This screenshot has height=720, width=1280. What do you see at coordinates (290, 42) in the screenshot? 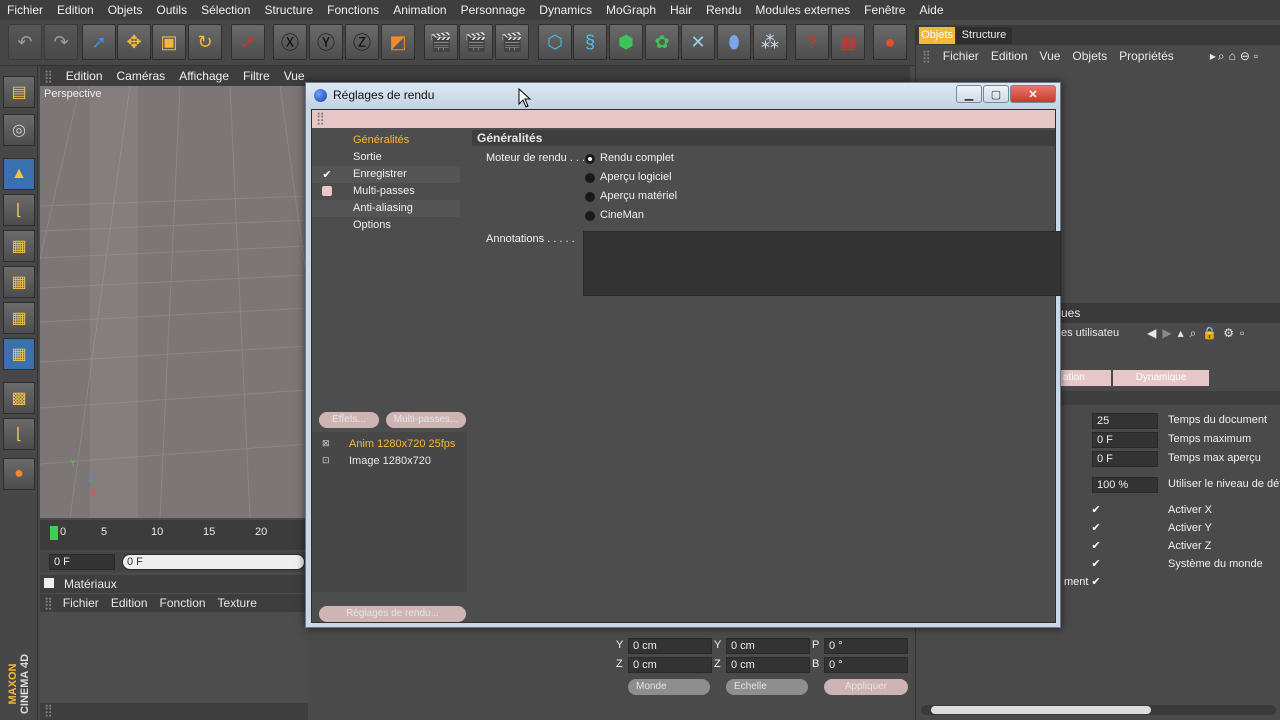
I see `x-axis-icon: Ⓧ` at bounding box center [290, 42].